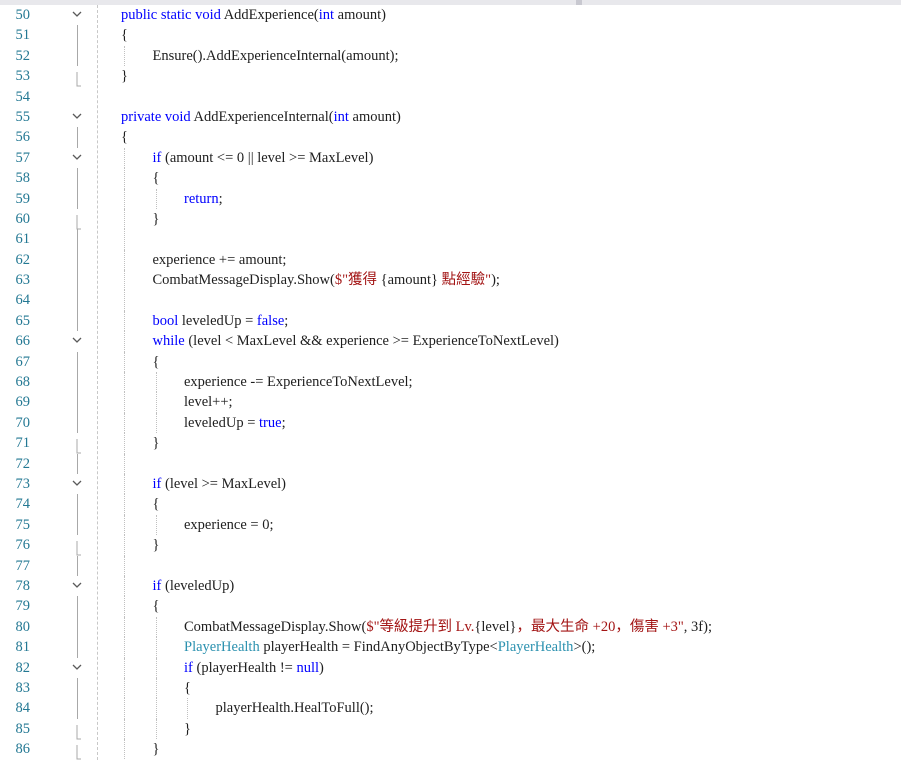  Describe the element at coordinates (450, 76) in the screenshot. I see `code-line: 53}` at that location.